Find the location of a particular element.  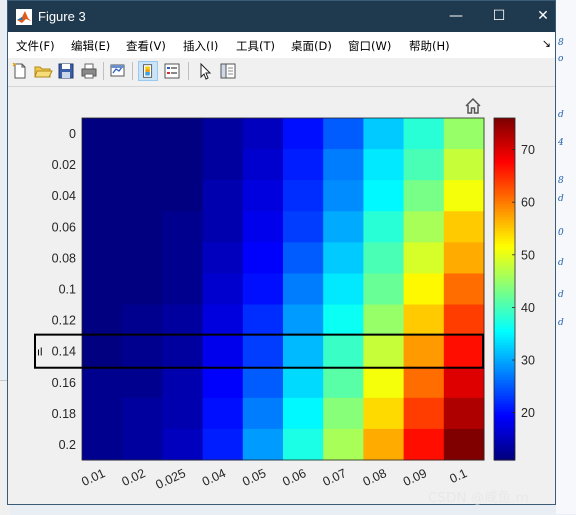

editor-text: 4 is located at coordinates (561, 143).